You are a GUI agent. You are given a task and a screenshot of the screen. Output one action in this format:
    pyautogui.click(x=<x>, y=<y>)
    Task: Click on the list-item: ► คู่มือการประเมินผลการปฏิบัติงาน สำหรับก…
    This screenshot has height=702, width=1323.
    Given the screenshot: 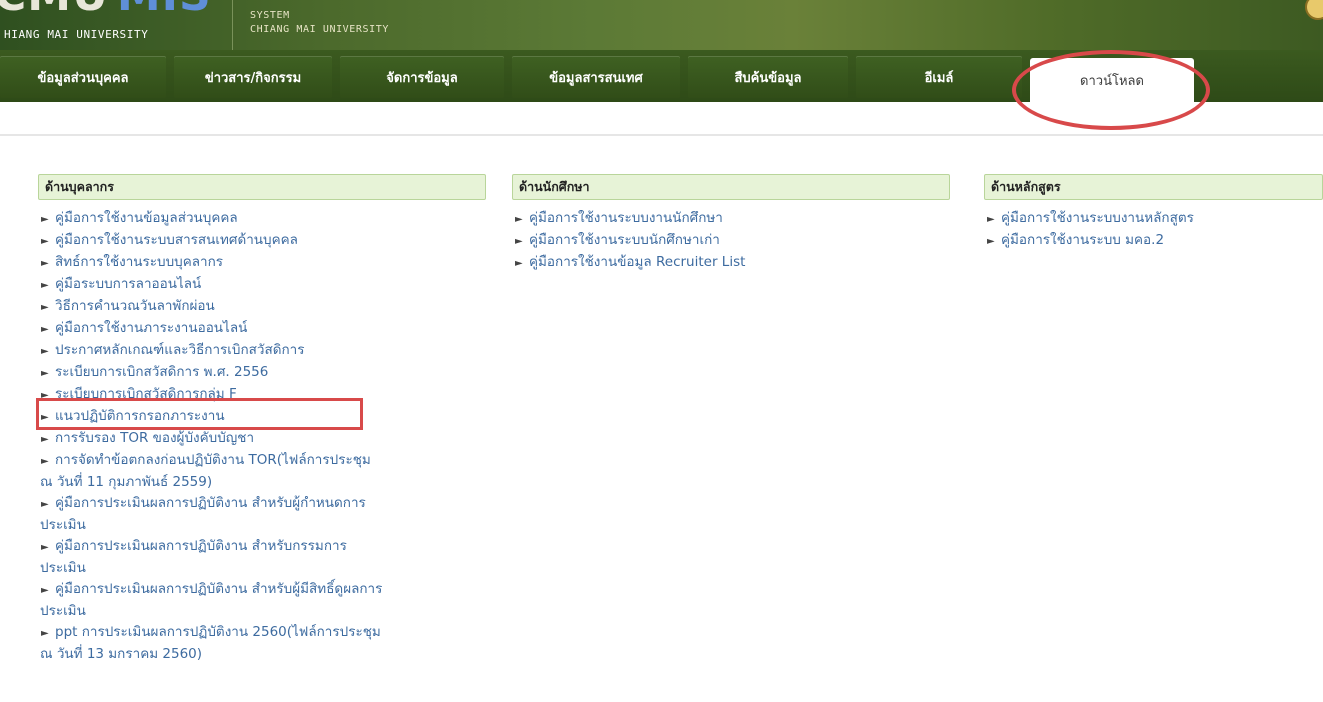 What is the action you would take?
    pyautogui.click(x=265, y=557)
    